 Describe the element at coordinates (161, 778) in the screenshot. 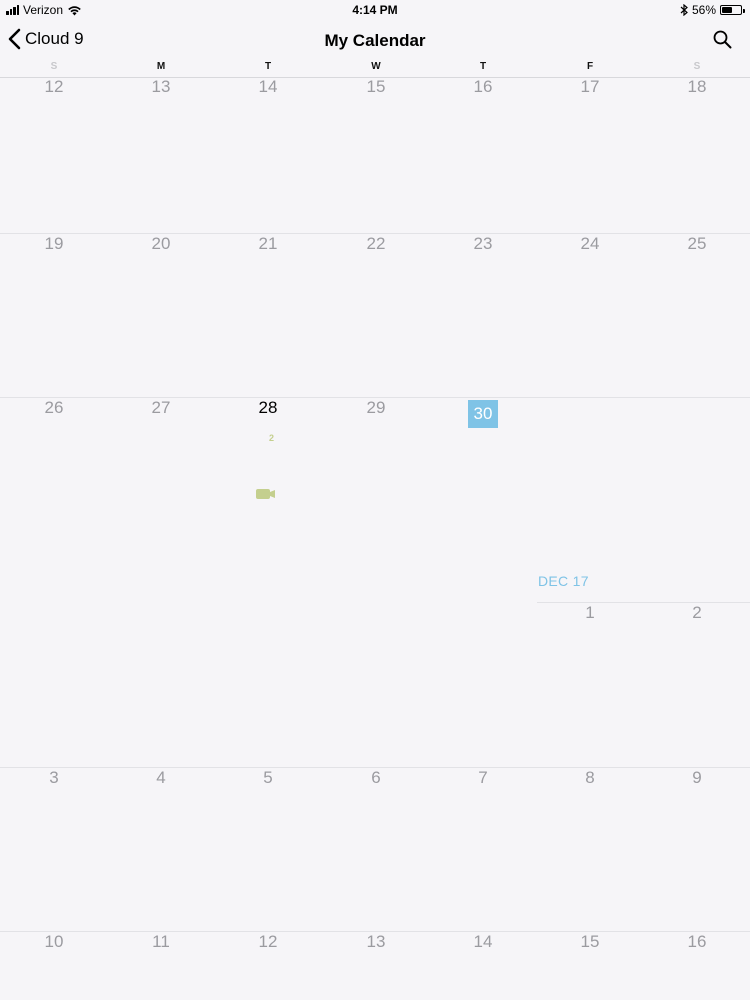

I see `day-cell: 4` at that location.